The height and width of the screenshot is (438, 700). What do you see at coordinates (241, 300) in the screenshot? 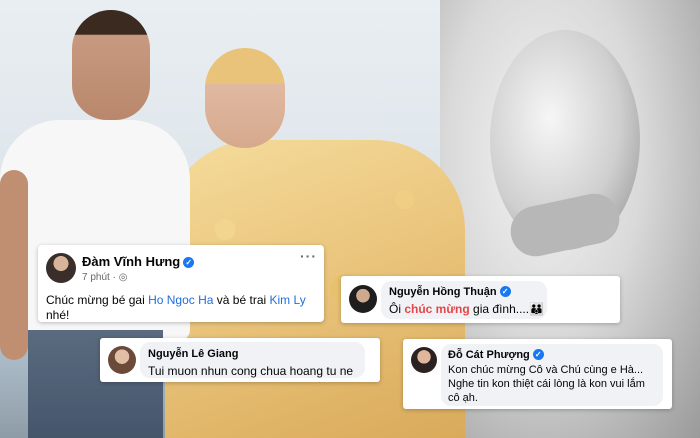
I see `post-text-mid: và bé trai` at bounding box center [241, 300].